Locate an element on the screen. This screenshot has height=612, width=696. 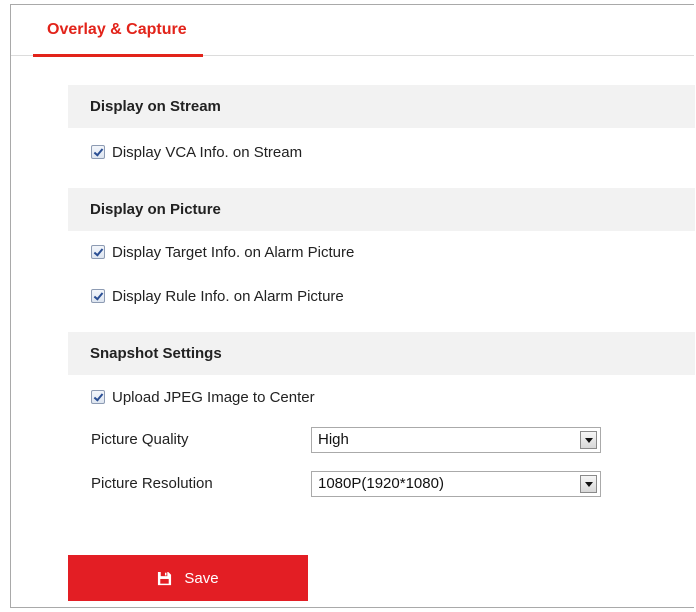
tab-overlay-capture: Overlay & Capture is located at coordinates (118, 37).